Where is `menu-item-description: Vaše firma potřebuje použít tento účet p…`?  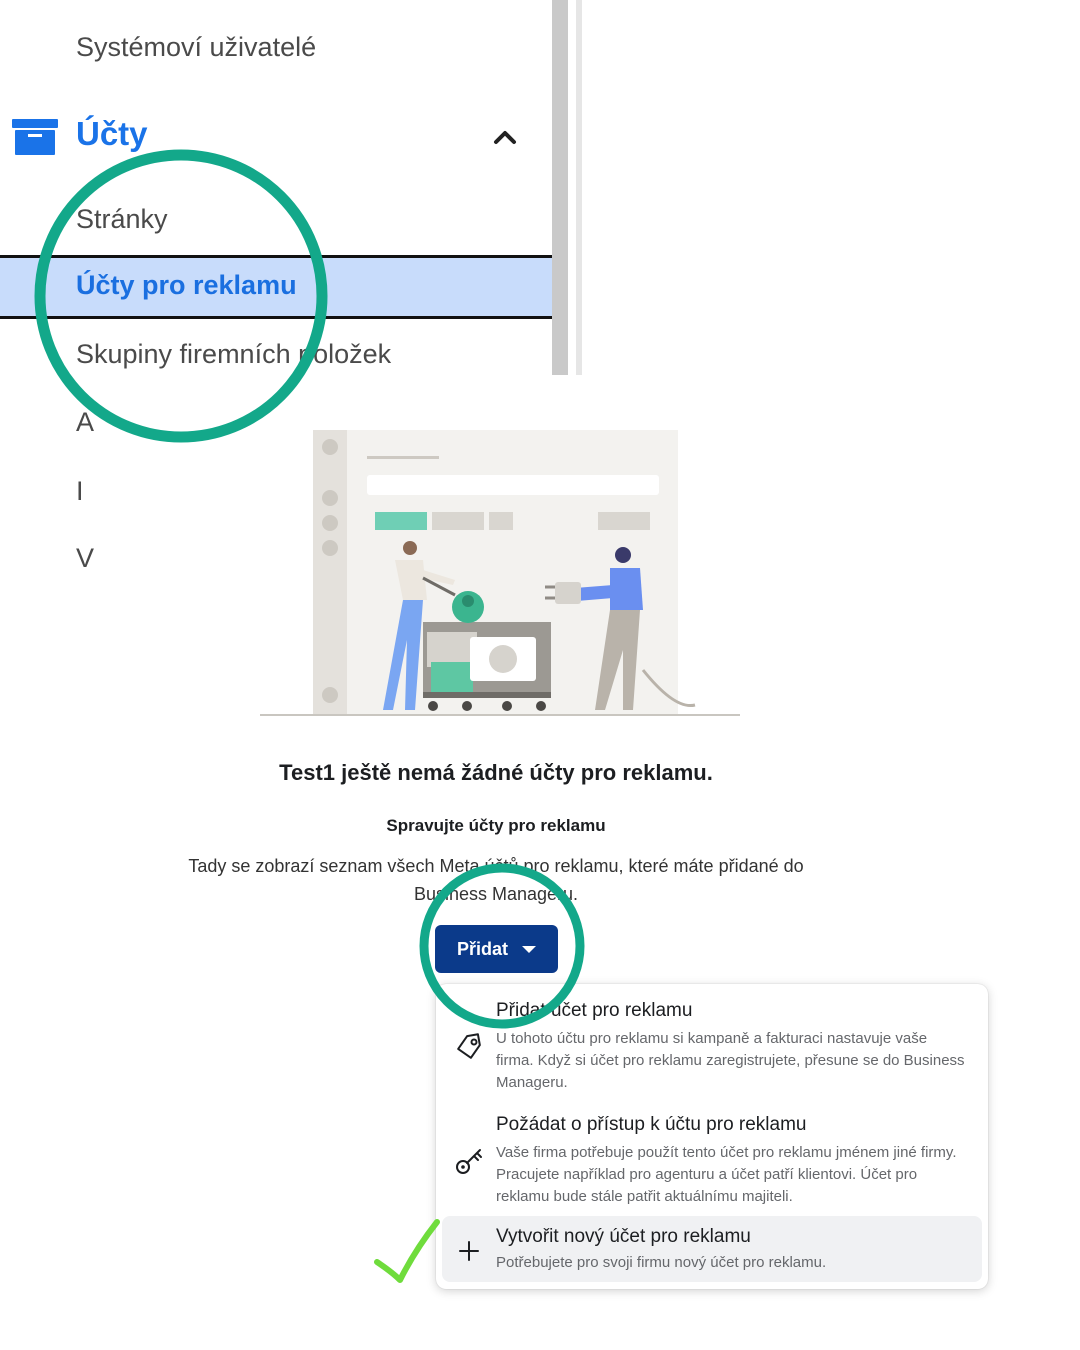
menu-item-description: Vaše firma potřebuje použít tento účet p… is located at coordinates (726, 1174).